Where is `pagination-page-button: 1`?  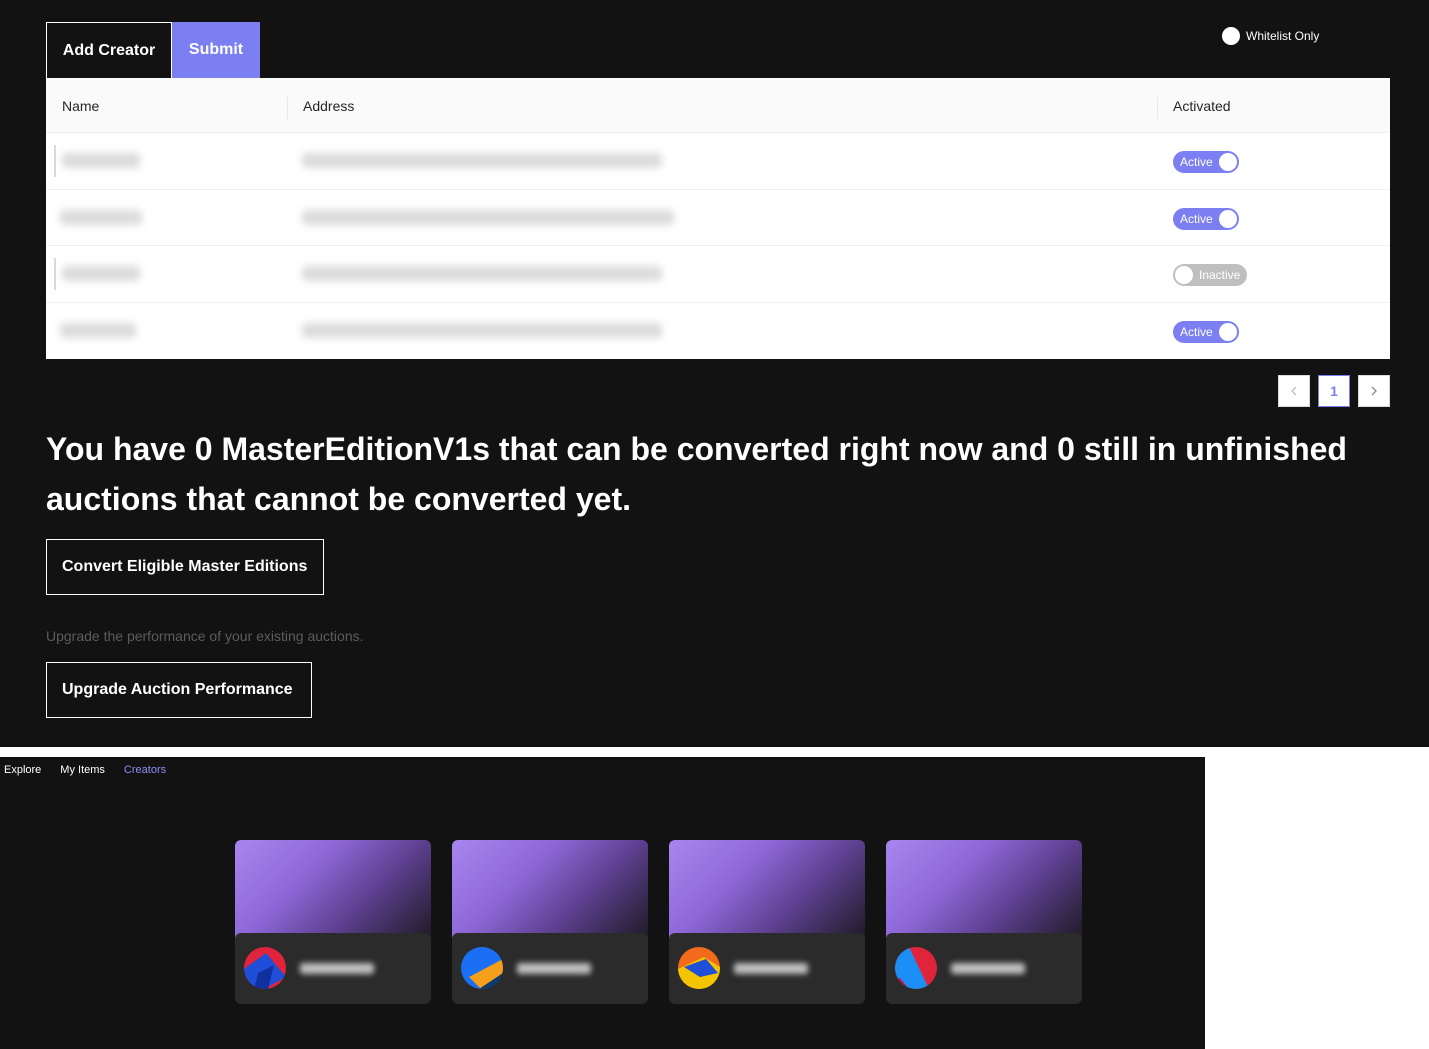
pagination-page-button: 1 is located at coordinates (1334, 391).